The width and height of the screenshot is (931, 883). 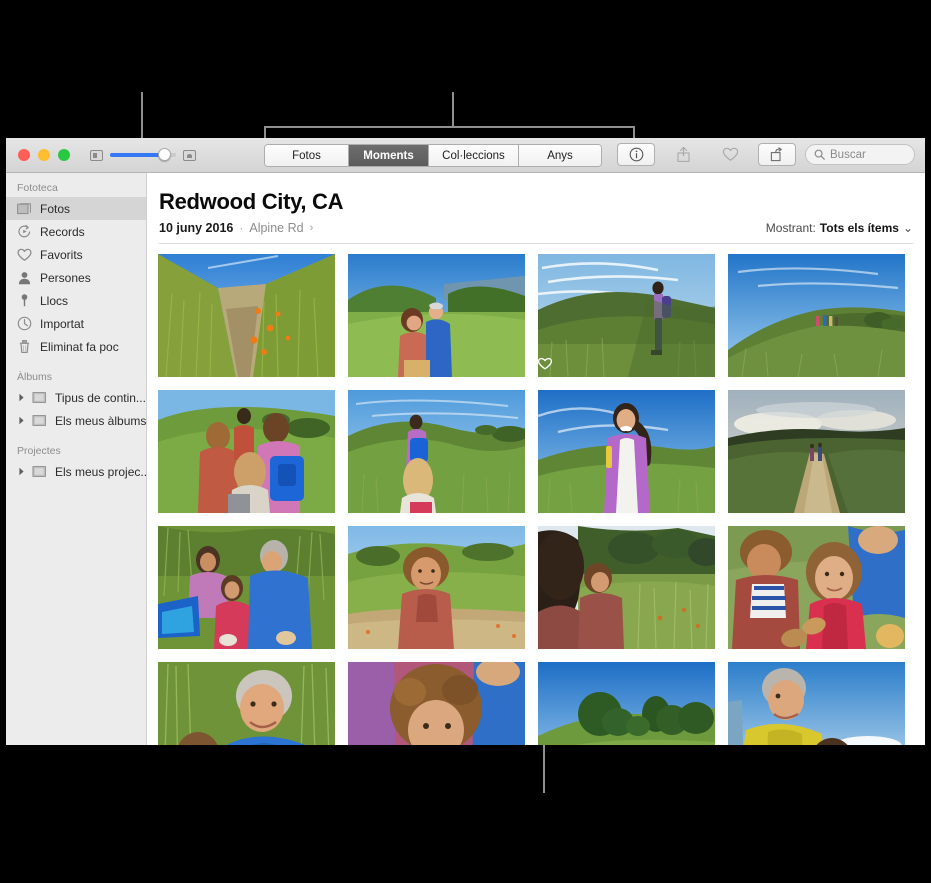 I want to click on search-icon, so click(x=819, y=154).